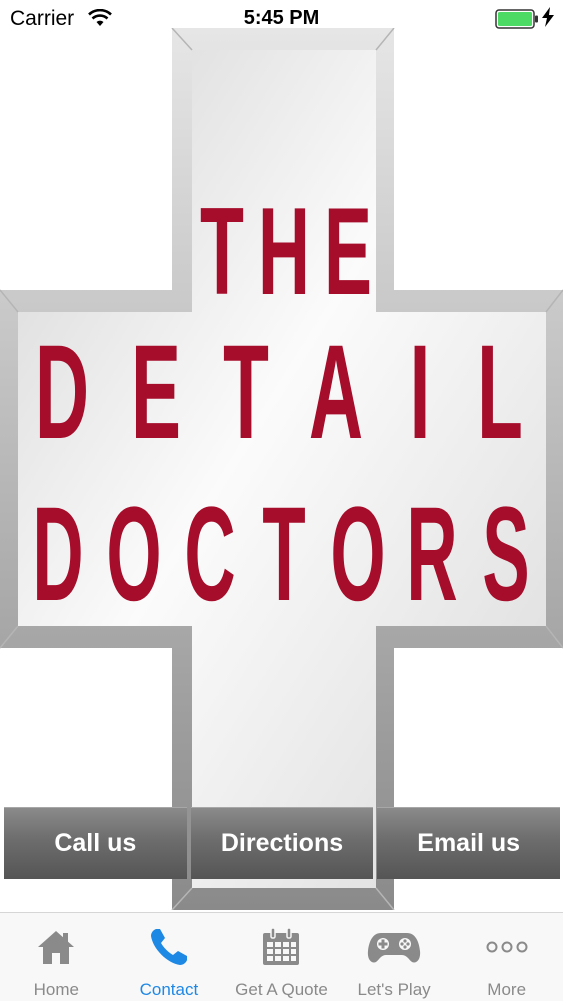 The width and height of the screenshot is (563, 1001). I want to click on tab-get-a-quote: Get A Quote, so click(281, 957).